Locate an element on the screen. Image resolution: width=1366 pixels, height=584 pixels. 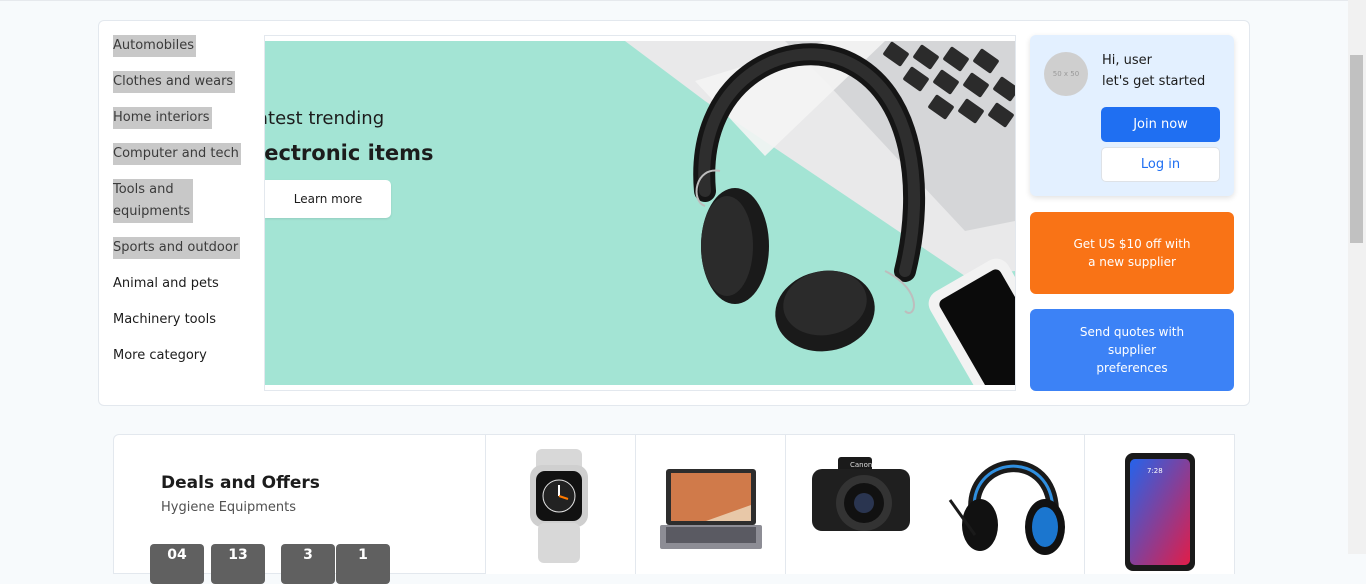
product-smartwatch is located at coordinates (561, 504).